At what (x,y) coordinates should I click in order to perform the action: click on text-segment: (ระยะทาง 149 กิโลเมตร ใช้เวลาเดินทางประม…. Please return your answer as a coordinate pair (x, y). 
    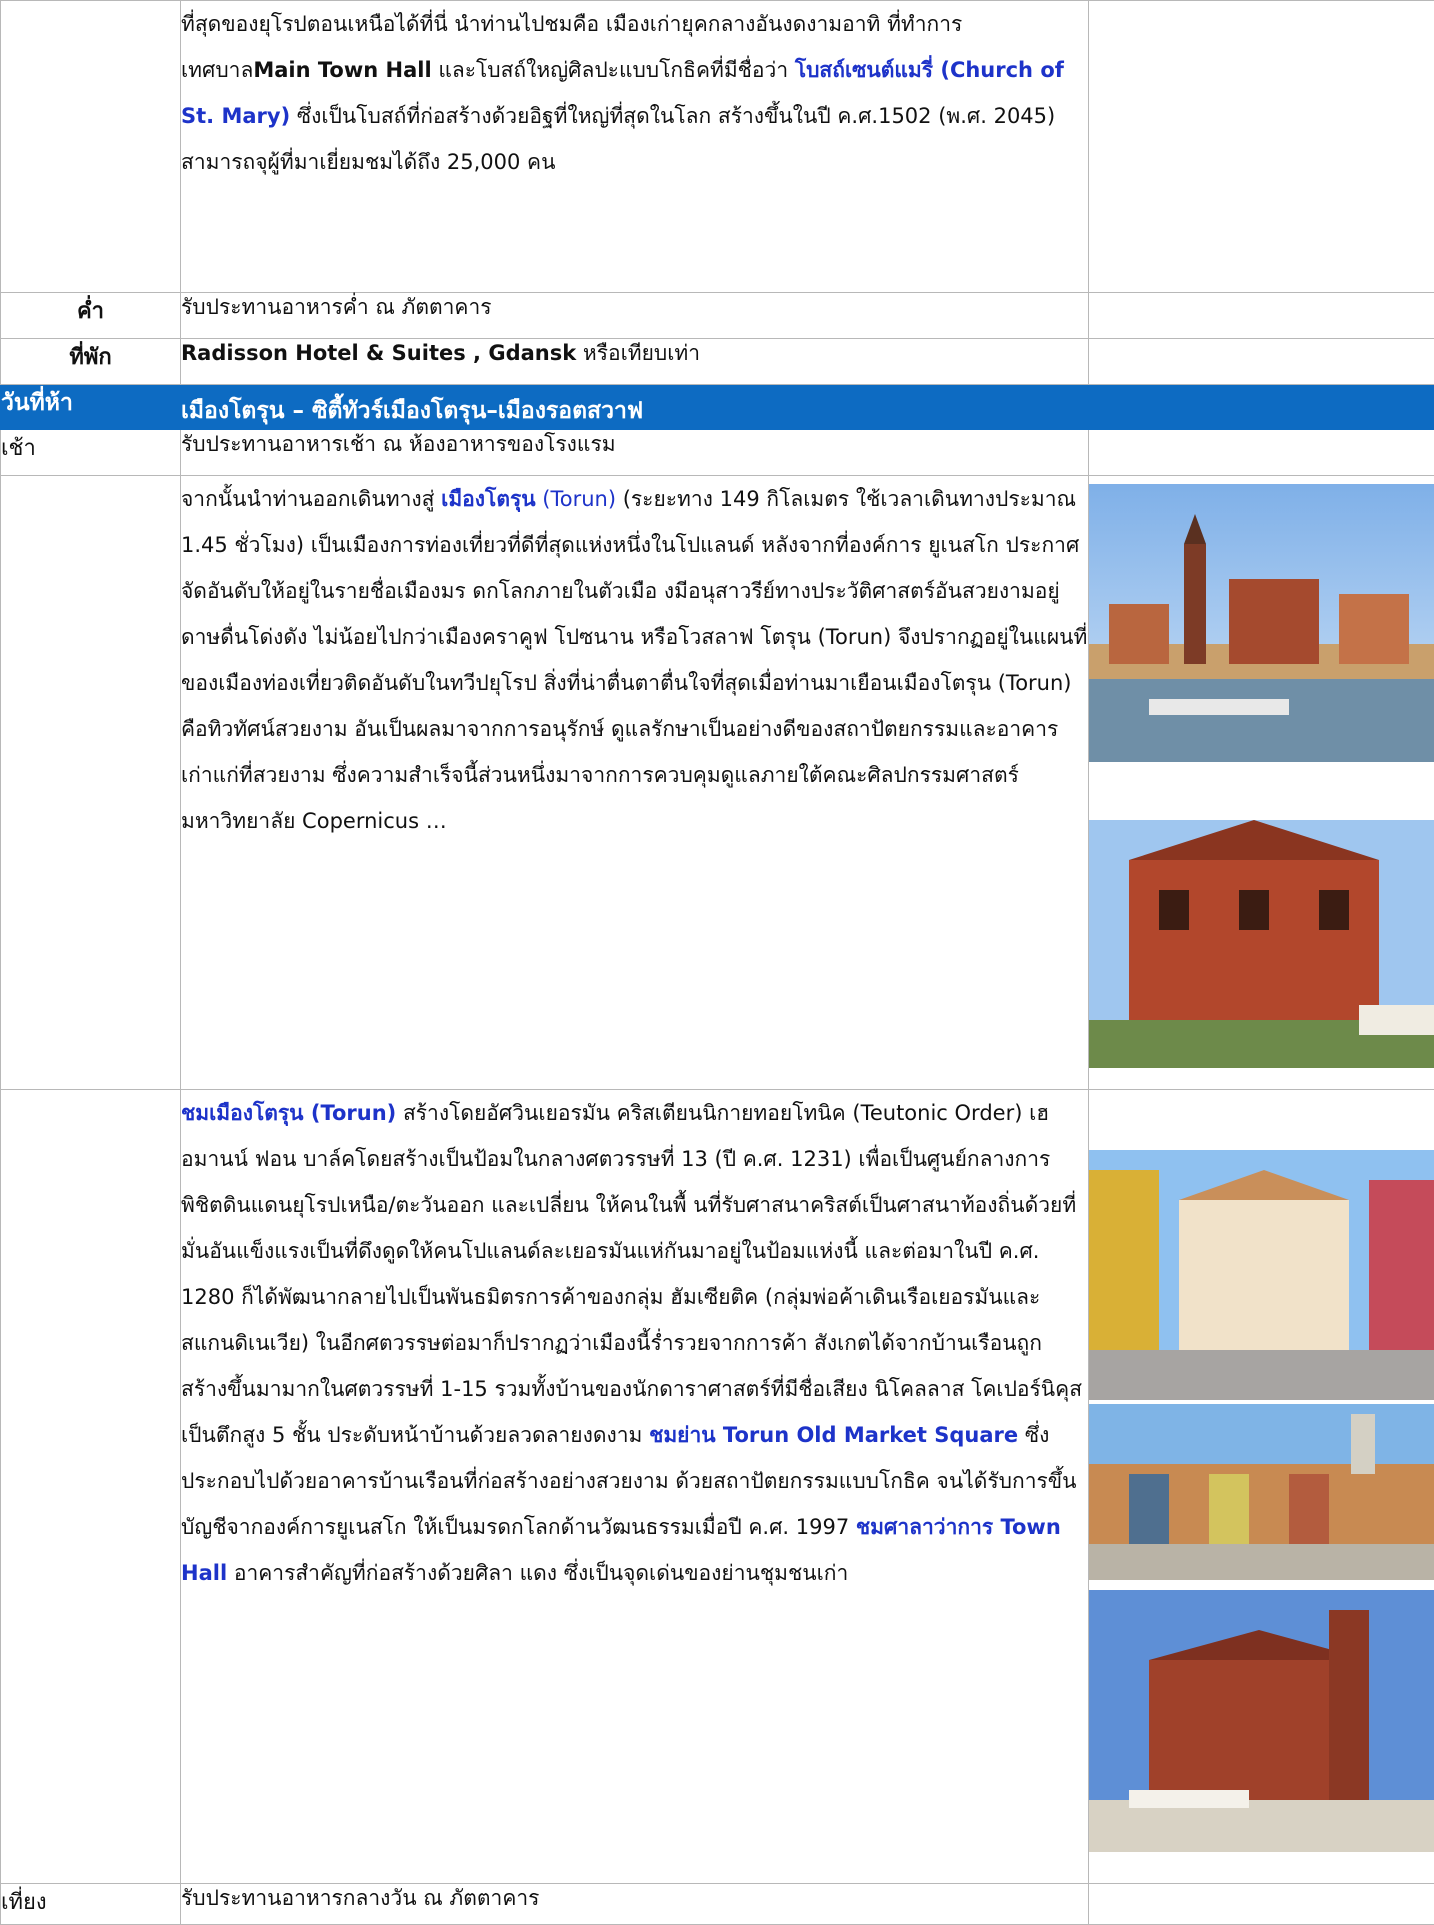
    Looking at the image, I should click on (634, 660).